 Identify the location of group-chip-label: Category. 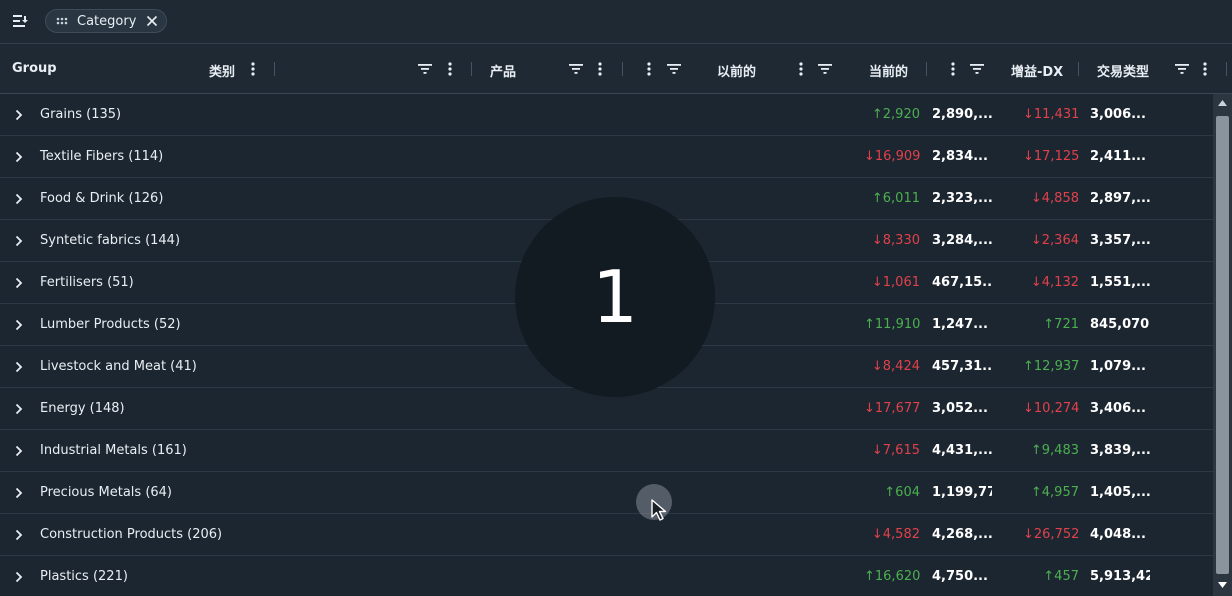
(107, 21).